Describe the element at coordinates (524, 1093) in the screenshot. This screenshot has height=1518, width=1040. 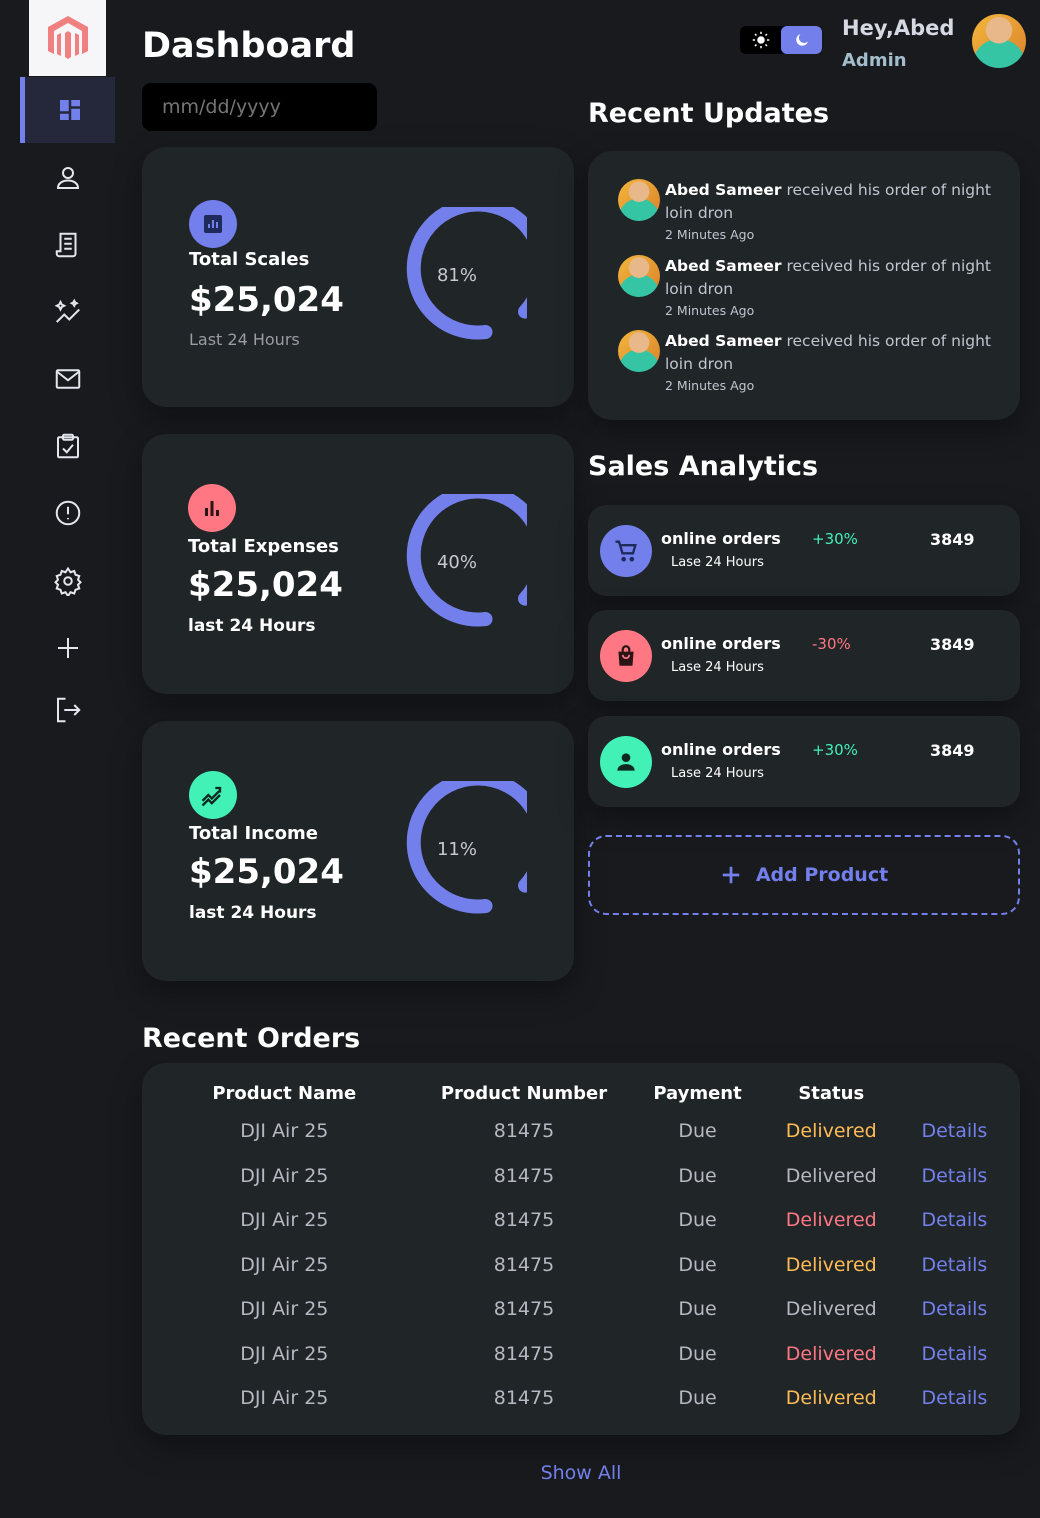
I see `column-header: Product Number` at that location.